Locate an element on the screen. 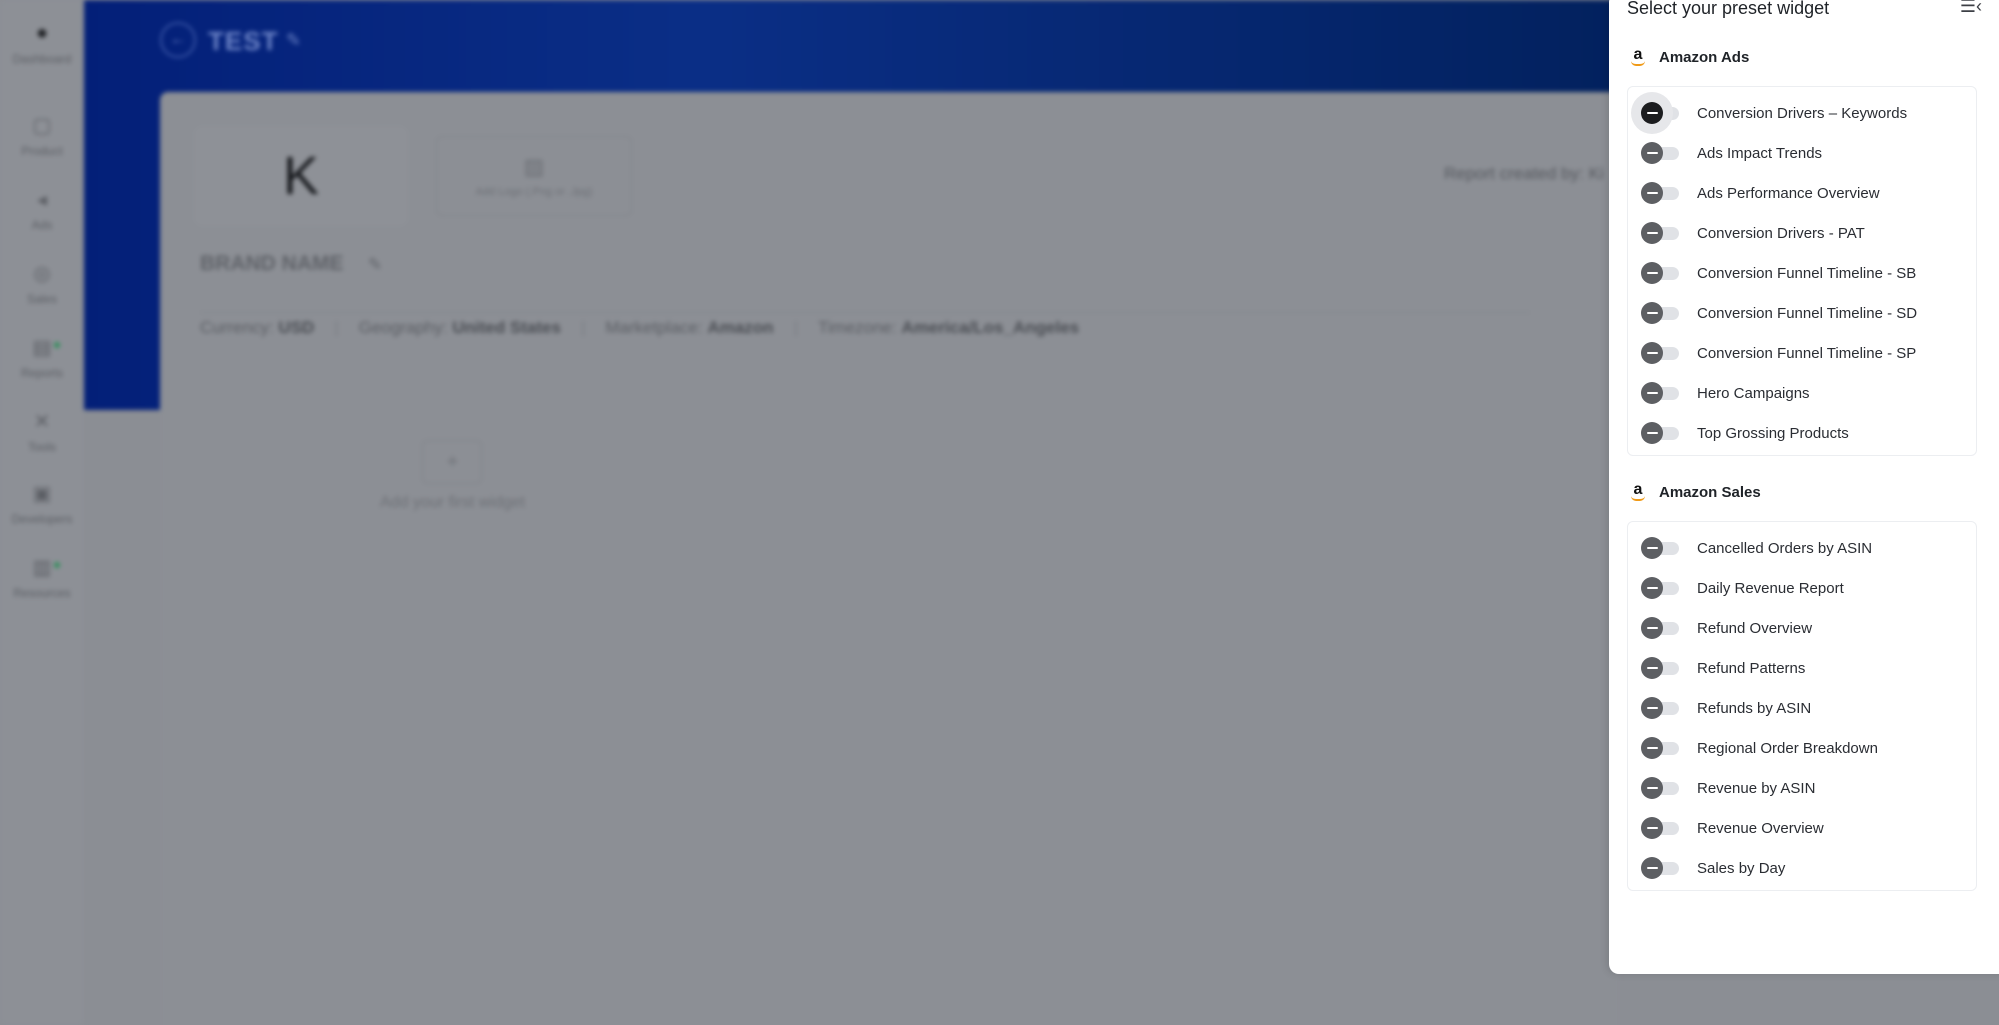 This screenshot has height=1025, width=1999. widget-toggle-row: Revenue by ASIN is located at coordinates (1728, 788).